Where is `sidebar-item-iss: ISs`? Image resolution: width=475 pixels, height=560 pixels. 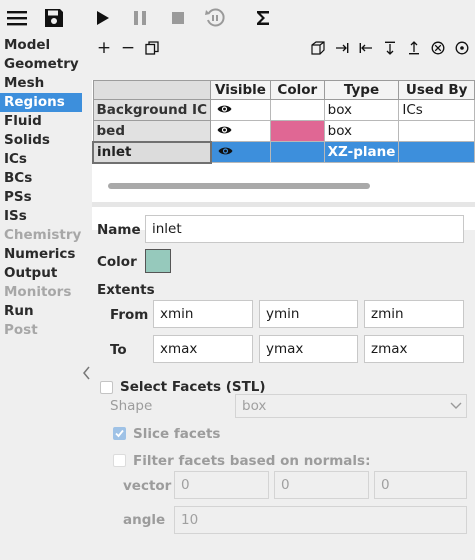
sidebar-item-iss: ISs is located at coordinates (41, 216).